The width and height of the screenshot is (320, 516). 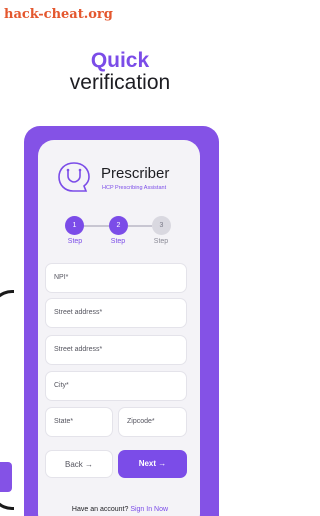 What do you see at coordinates (161, 241) in the screenshot?
I see `step-label-3: Step` at bounding box center [161, 241].